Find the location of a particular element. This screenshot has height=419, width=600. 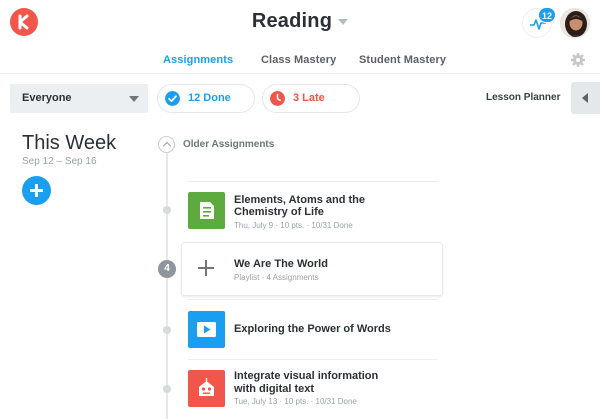

page-title-dropdown: Reading is located at coordinates (300, 21).